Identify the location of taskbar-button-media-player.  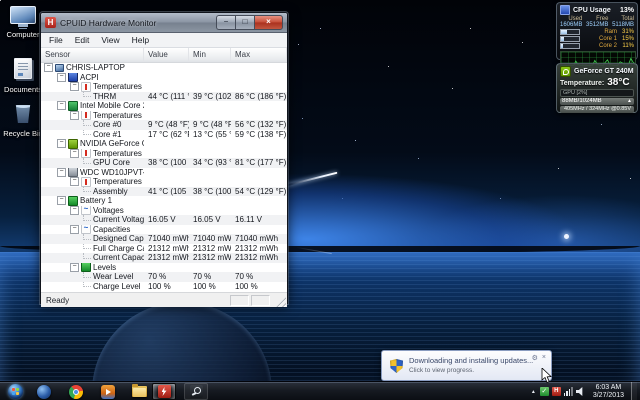
(108, 391).